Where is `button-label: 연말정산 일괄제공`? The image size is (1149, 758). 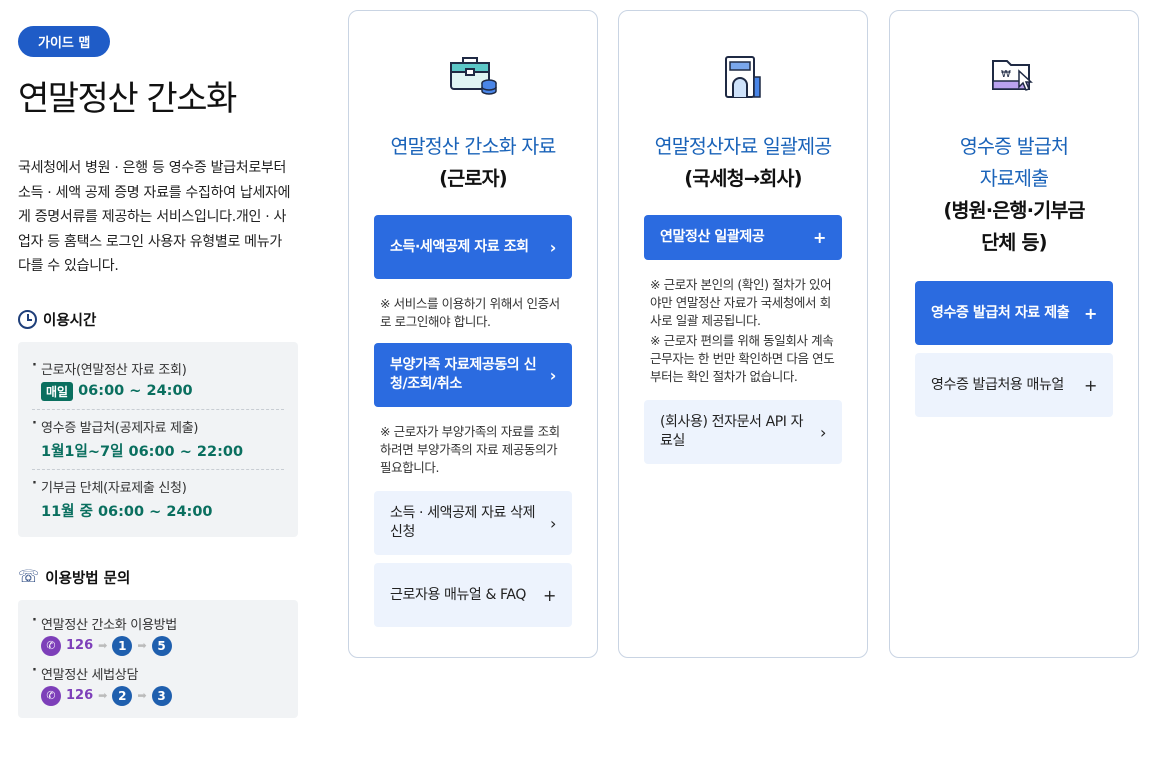 button-label: 연말정산 일괄제공 is located at coordinates (712, 237).